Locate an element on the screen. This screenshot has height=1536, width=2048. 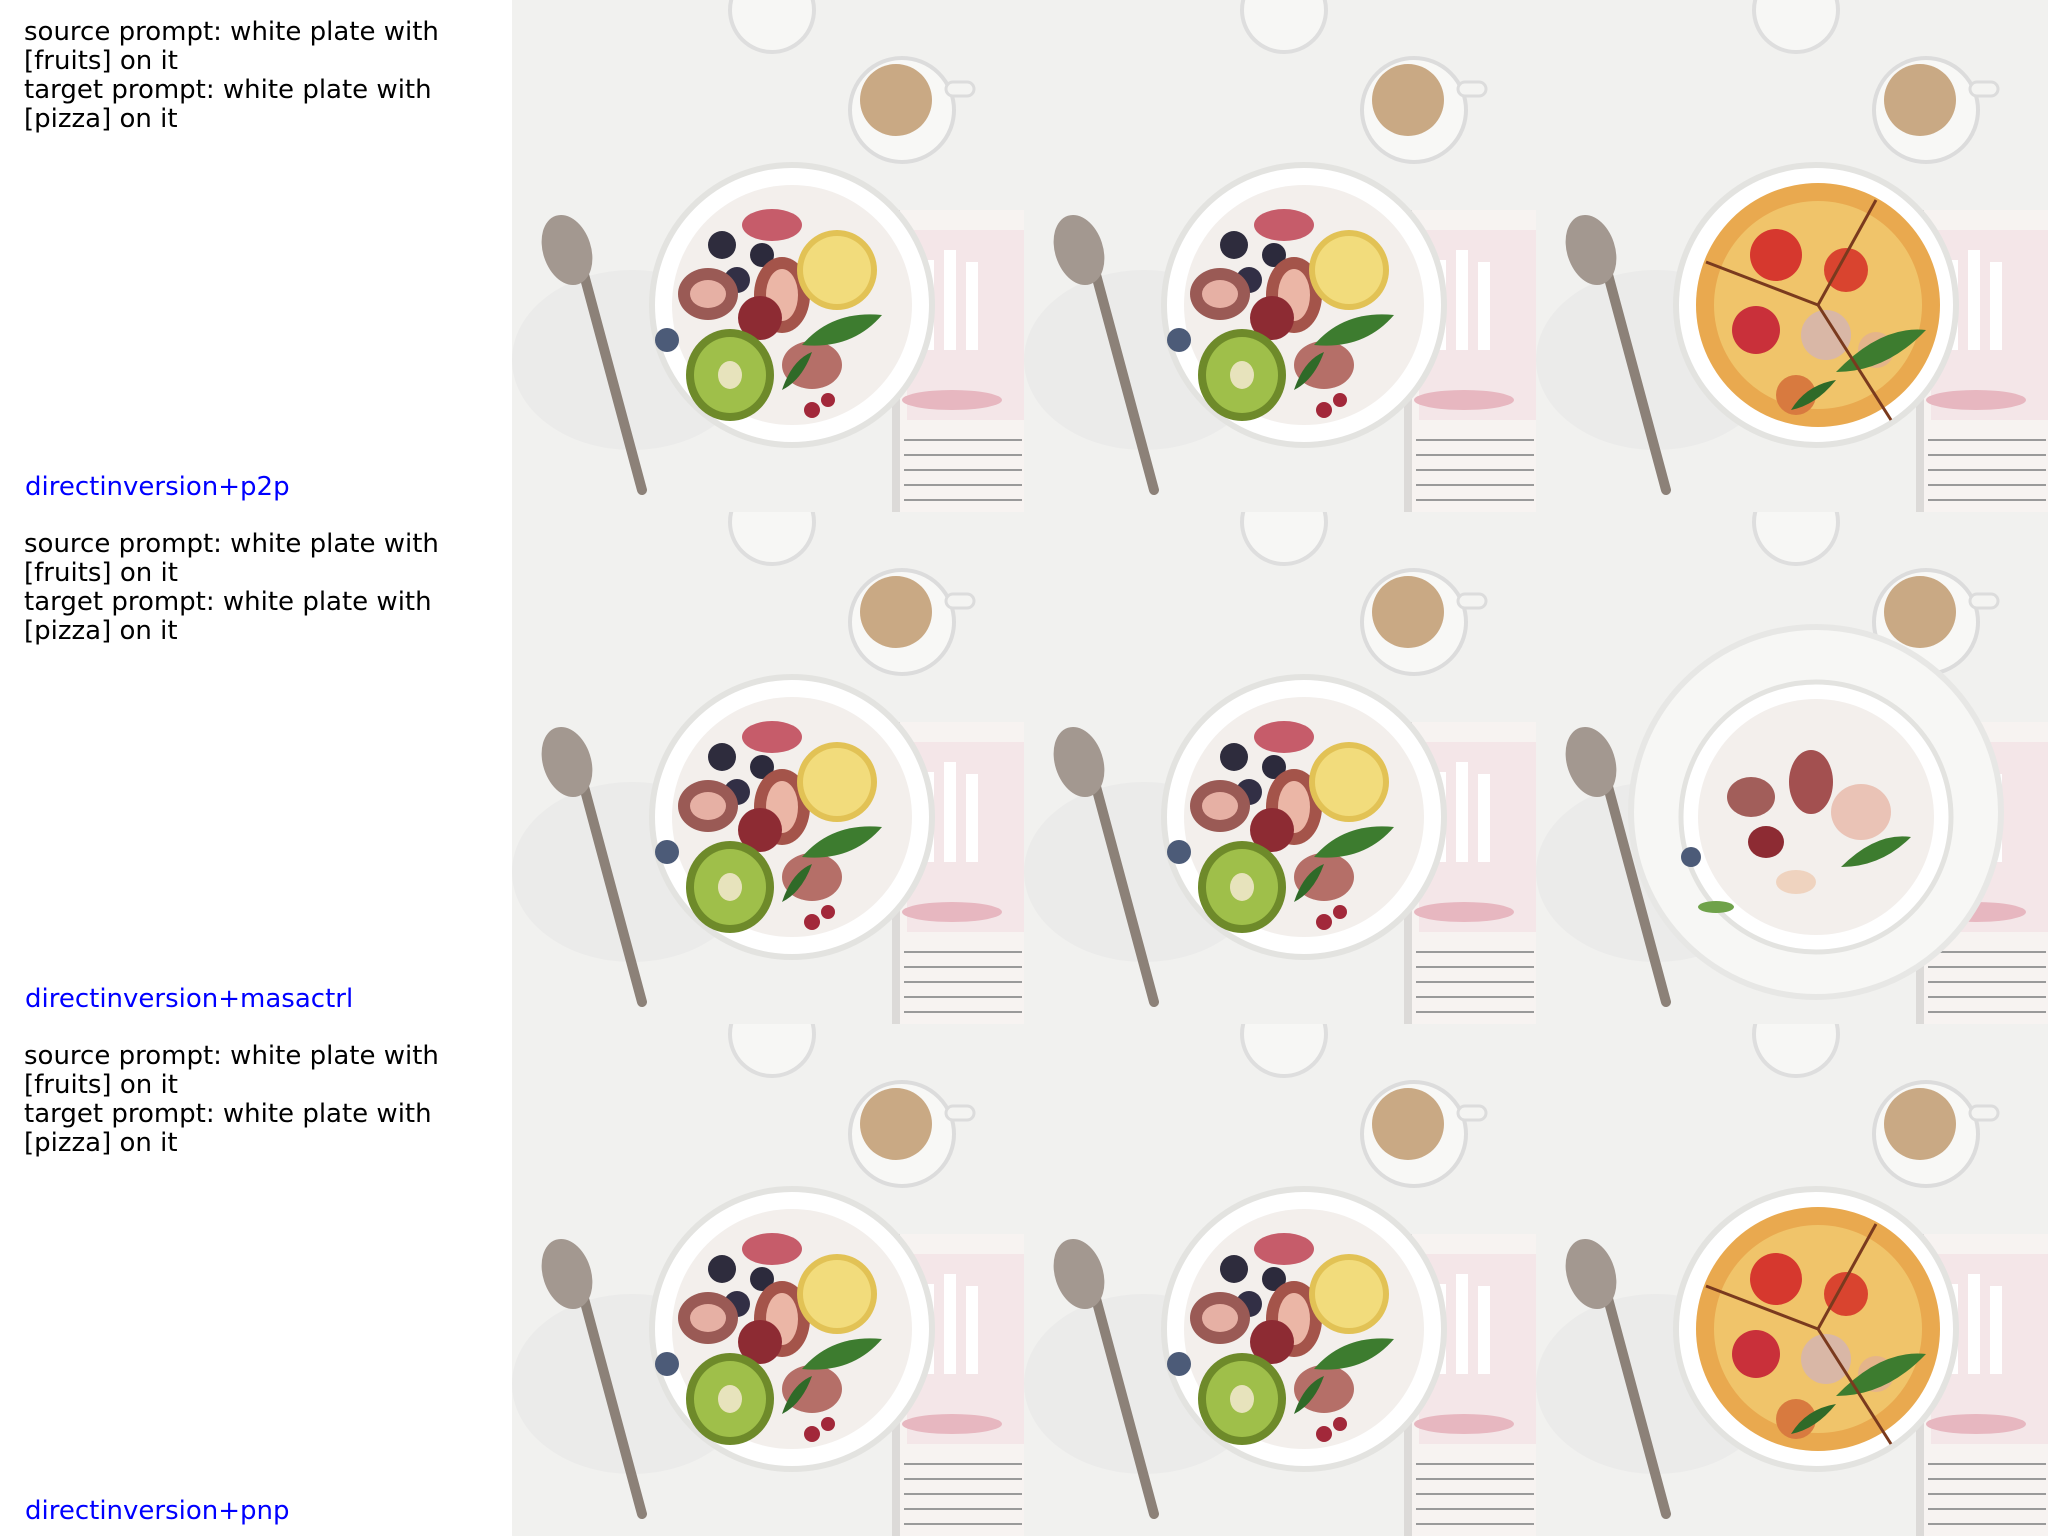
method-label: directinversion+masactrl is located at coordinates (189, 999).